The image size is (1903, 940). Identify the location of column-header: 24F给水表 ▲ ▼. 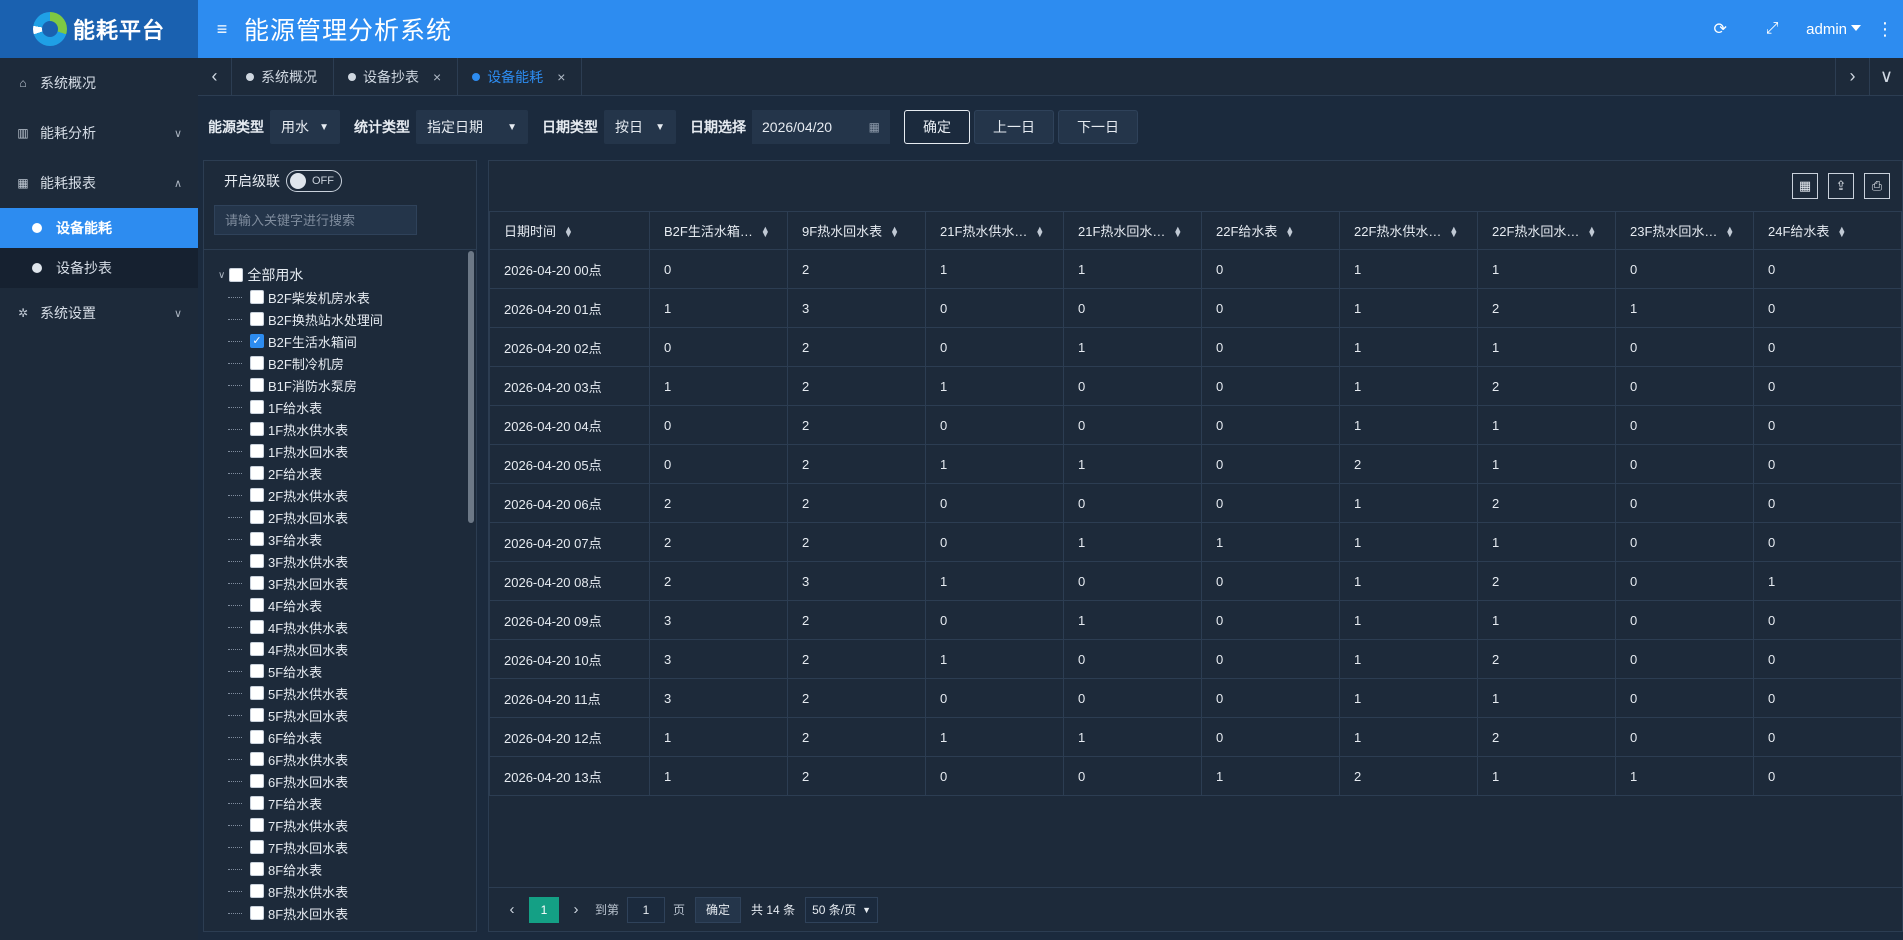
(1827, 230).